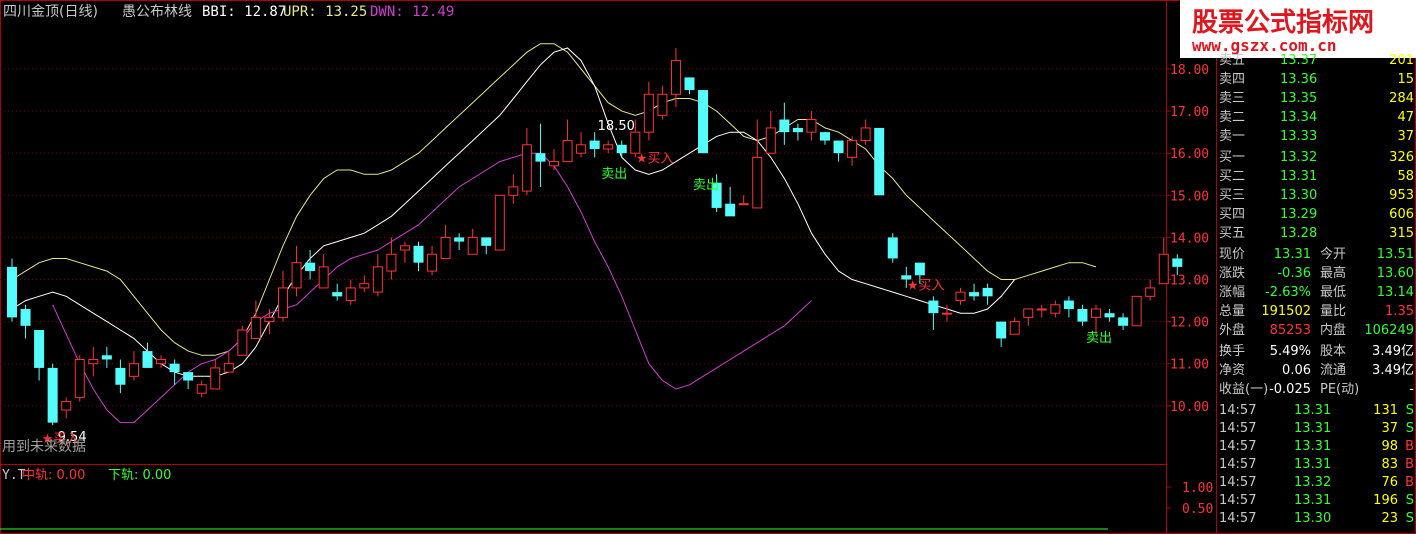 This screenshot has width=1416, height=534. What do you see at coordinates (325, 12) in the screenshot?
I see `upr-value: UPR: 13.25` at bounding box center [325, 12].